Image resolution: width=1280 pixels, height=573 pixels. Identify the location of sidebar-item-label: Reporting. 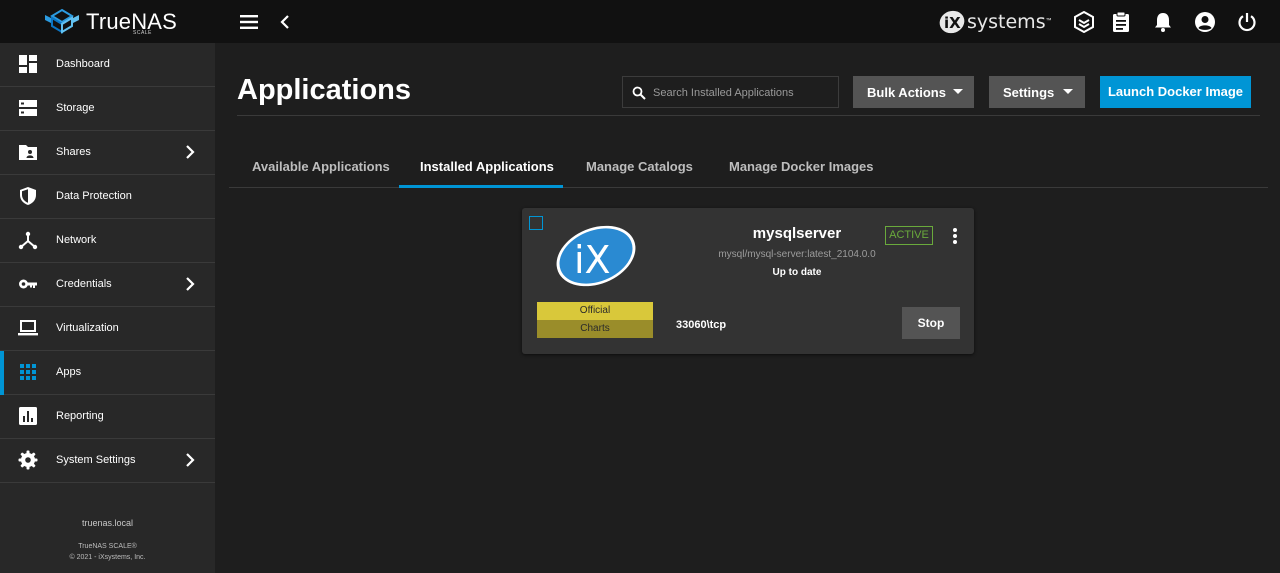
(80, 416).